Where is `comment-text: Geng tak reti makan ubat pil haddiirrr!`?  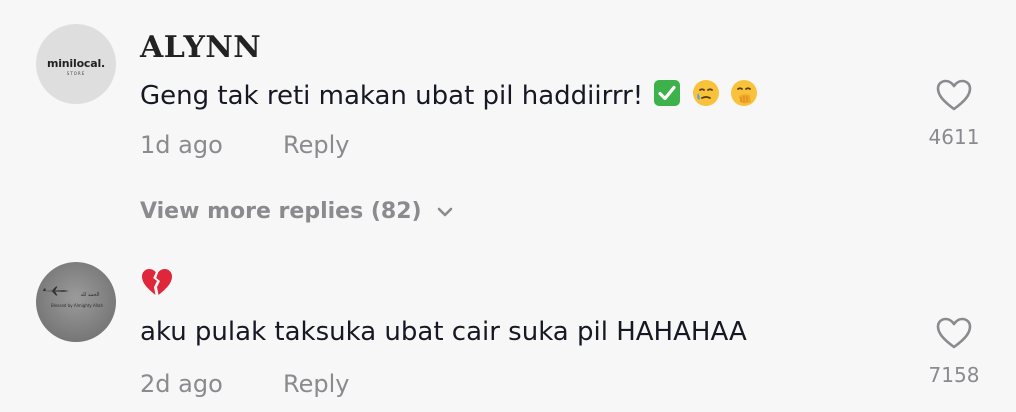 comment-text: Geng tak reti makan ubat pil haddiirrr! is located at coordinates (449, 96).